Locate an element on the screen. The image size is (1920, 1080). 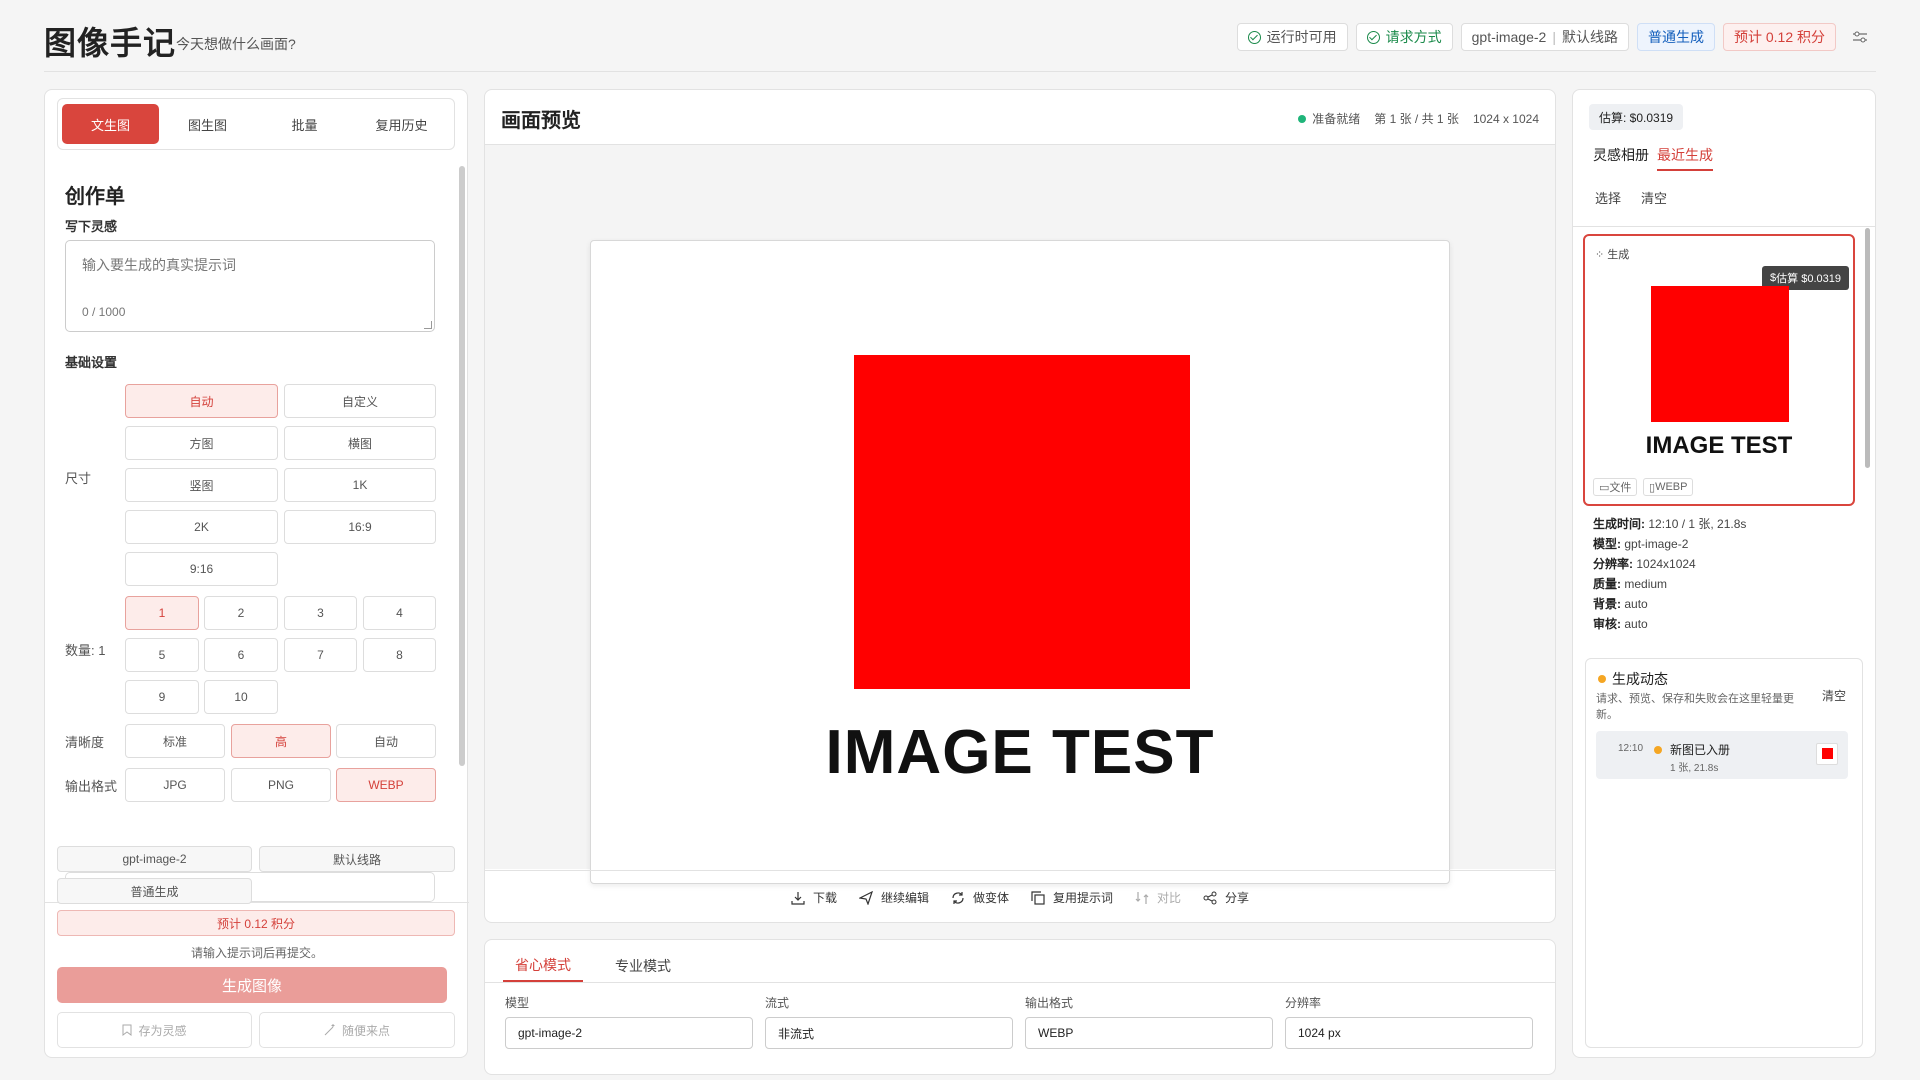
gallery-actions: 选择 清空 is located at coordinates (1631, 197).